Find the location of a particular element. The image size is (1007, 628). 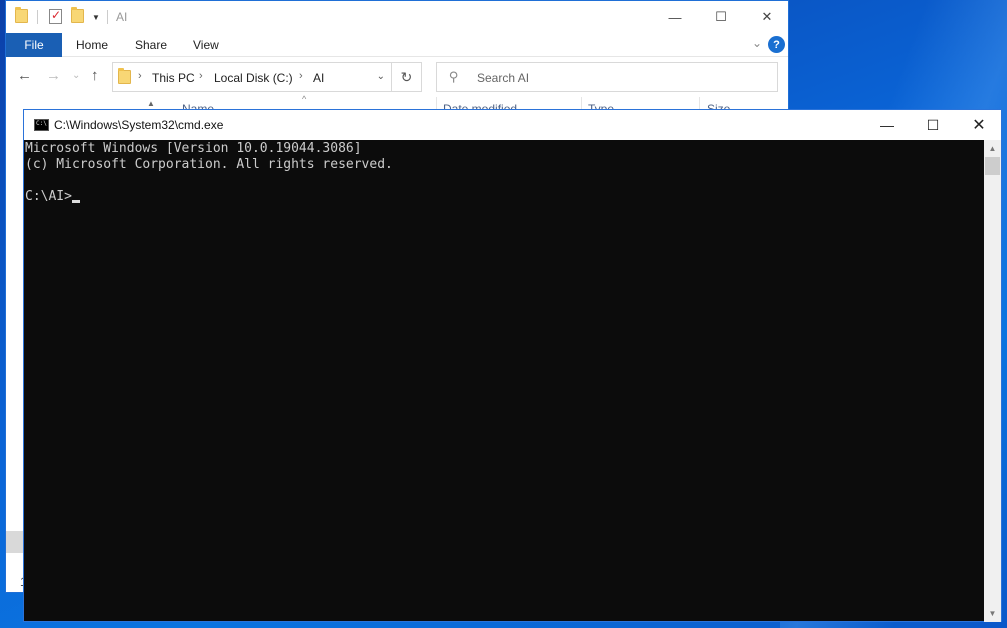

ribbon-tabs: File Home Share View ⌄ ? is located at coordinates (397, 45).